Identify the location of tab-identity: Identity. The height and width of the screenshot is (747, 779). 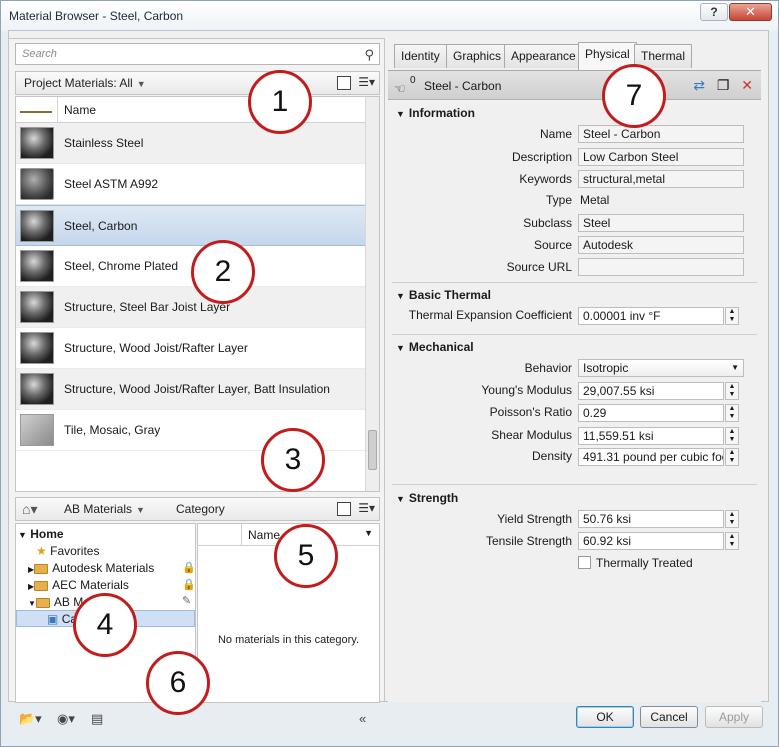
(420, 56).